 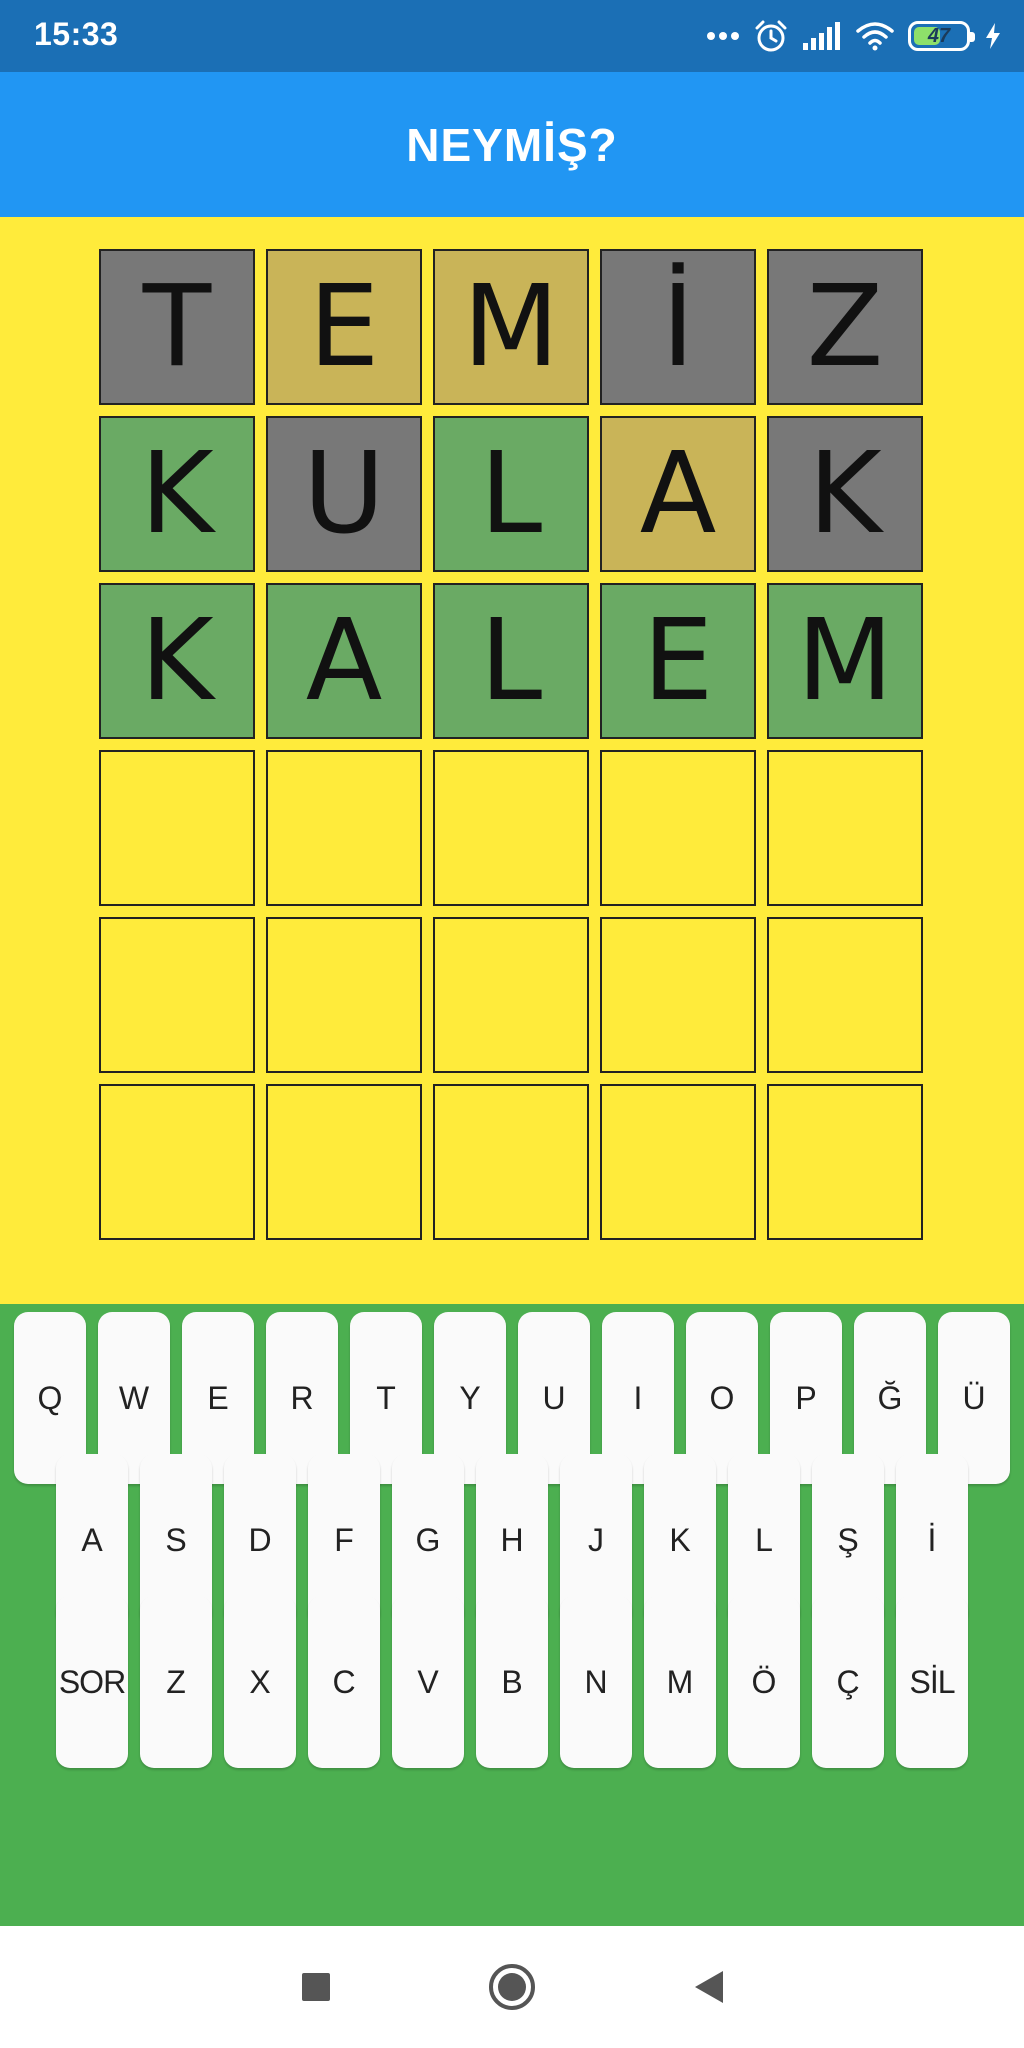 What do you see at coordinates (845, 661) in the screenshot?
I see `letter-tile-green: M` at bounding box center [845, 661].